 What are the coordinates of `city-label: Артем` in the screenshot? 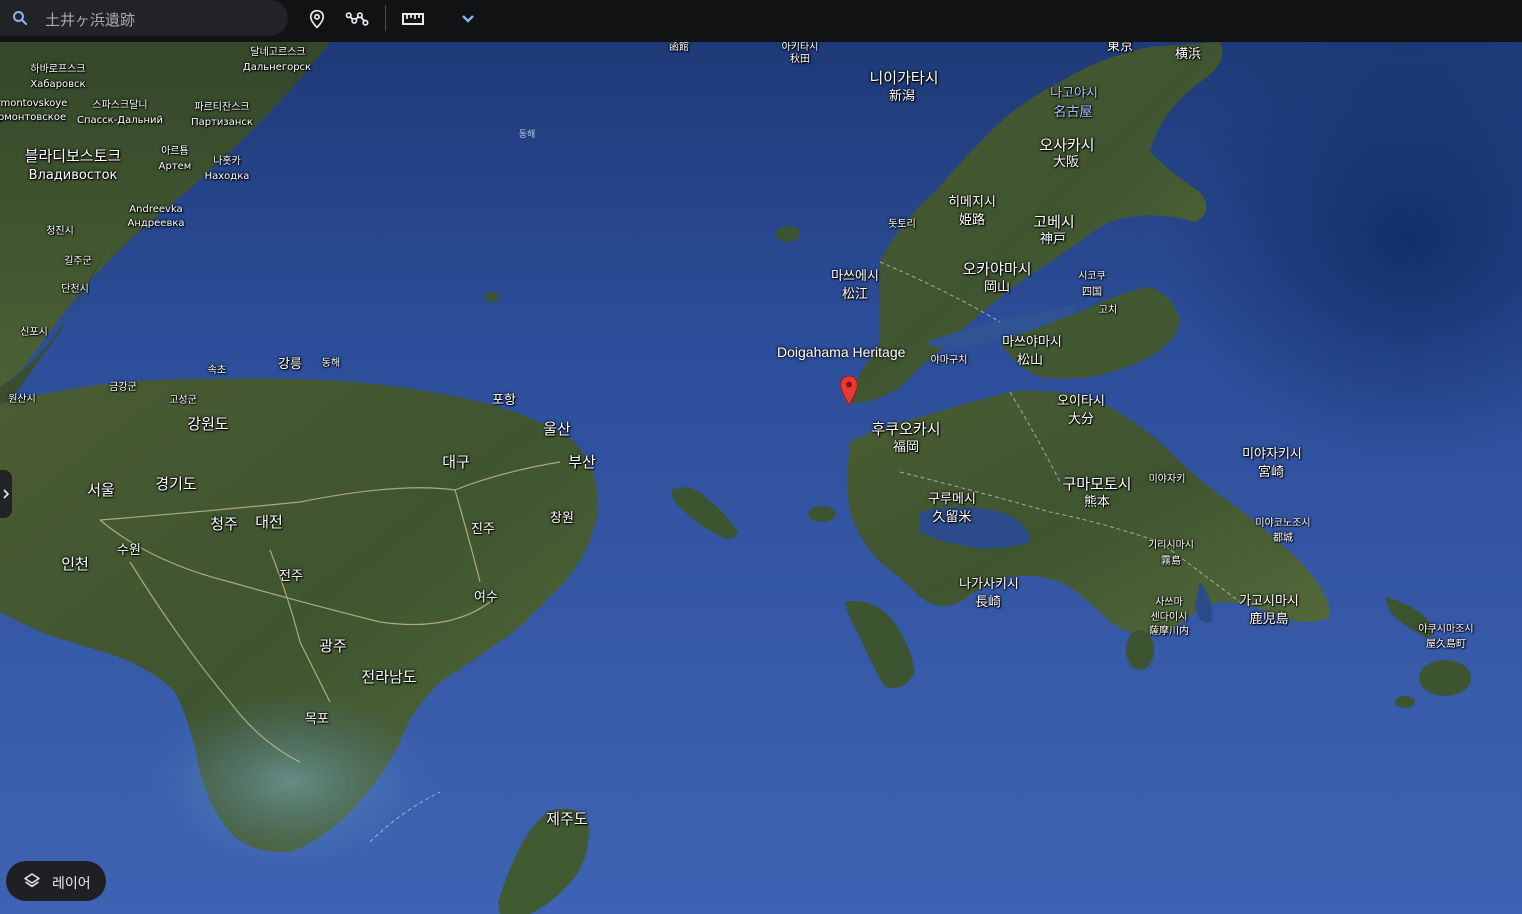 It's located at (175, 166).